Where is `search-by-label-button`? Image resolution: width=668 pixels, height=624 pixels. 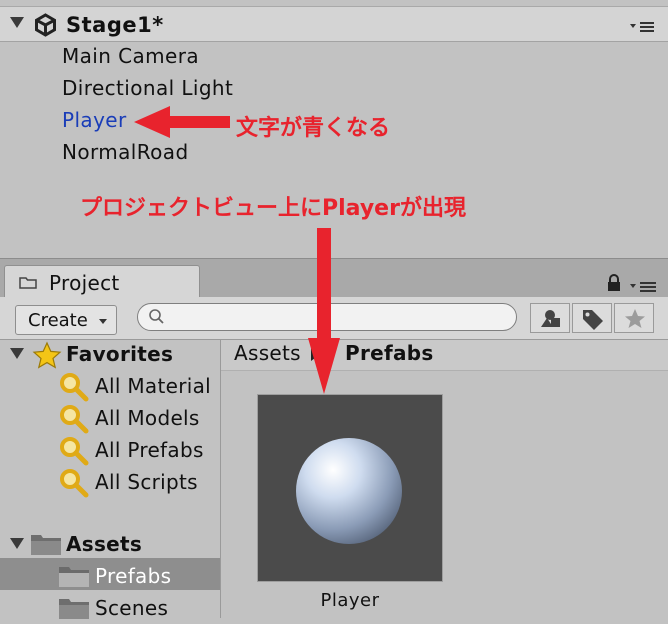
search-by-label-button is located at coordinates (592, 318).